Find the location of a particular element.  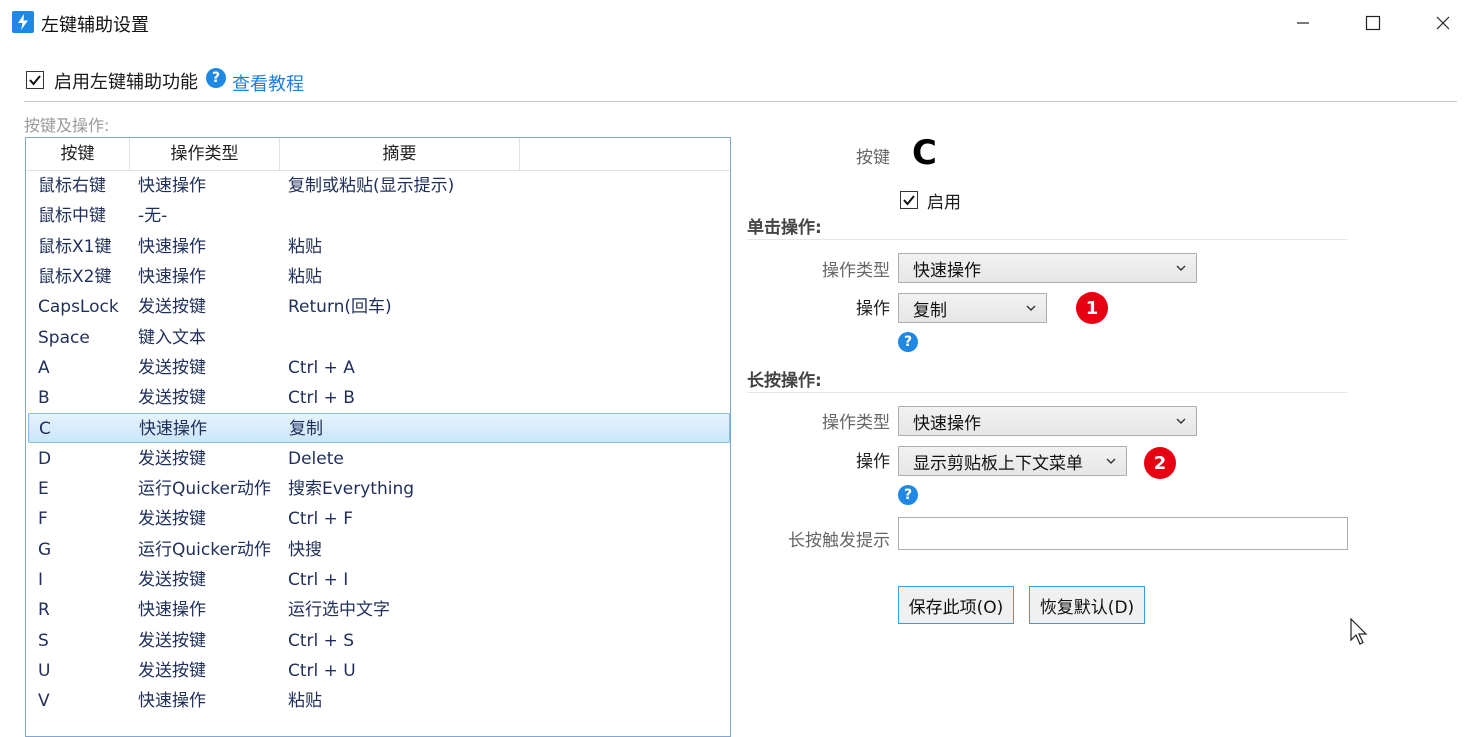

long-type-select: 快速操作 is located at coordinates (1047, 421).